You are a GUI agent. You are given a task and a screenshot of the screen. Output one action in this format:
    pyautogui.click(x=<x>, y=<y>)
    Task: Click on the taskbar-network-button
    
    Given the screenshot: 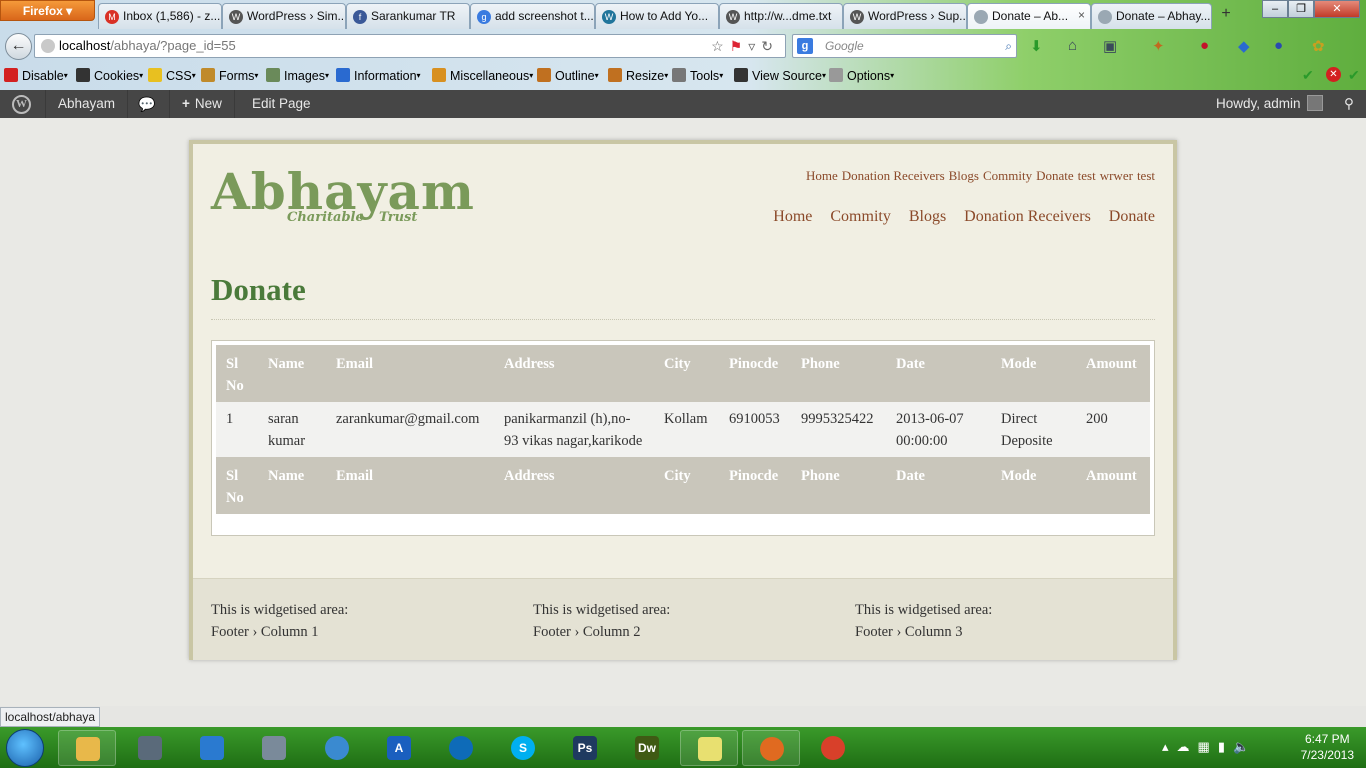 What is the action you would take?
    pyautogui.click(x=150, y=748)
    